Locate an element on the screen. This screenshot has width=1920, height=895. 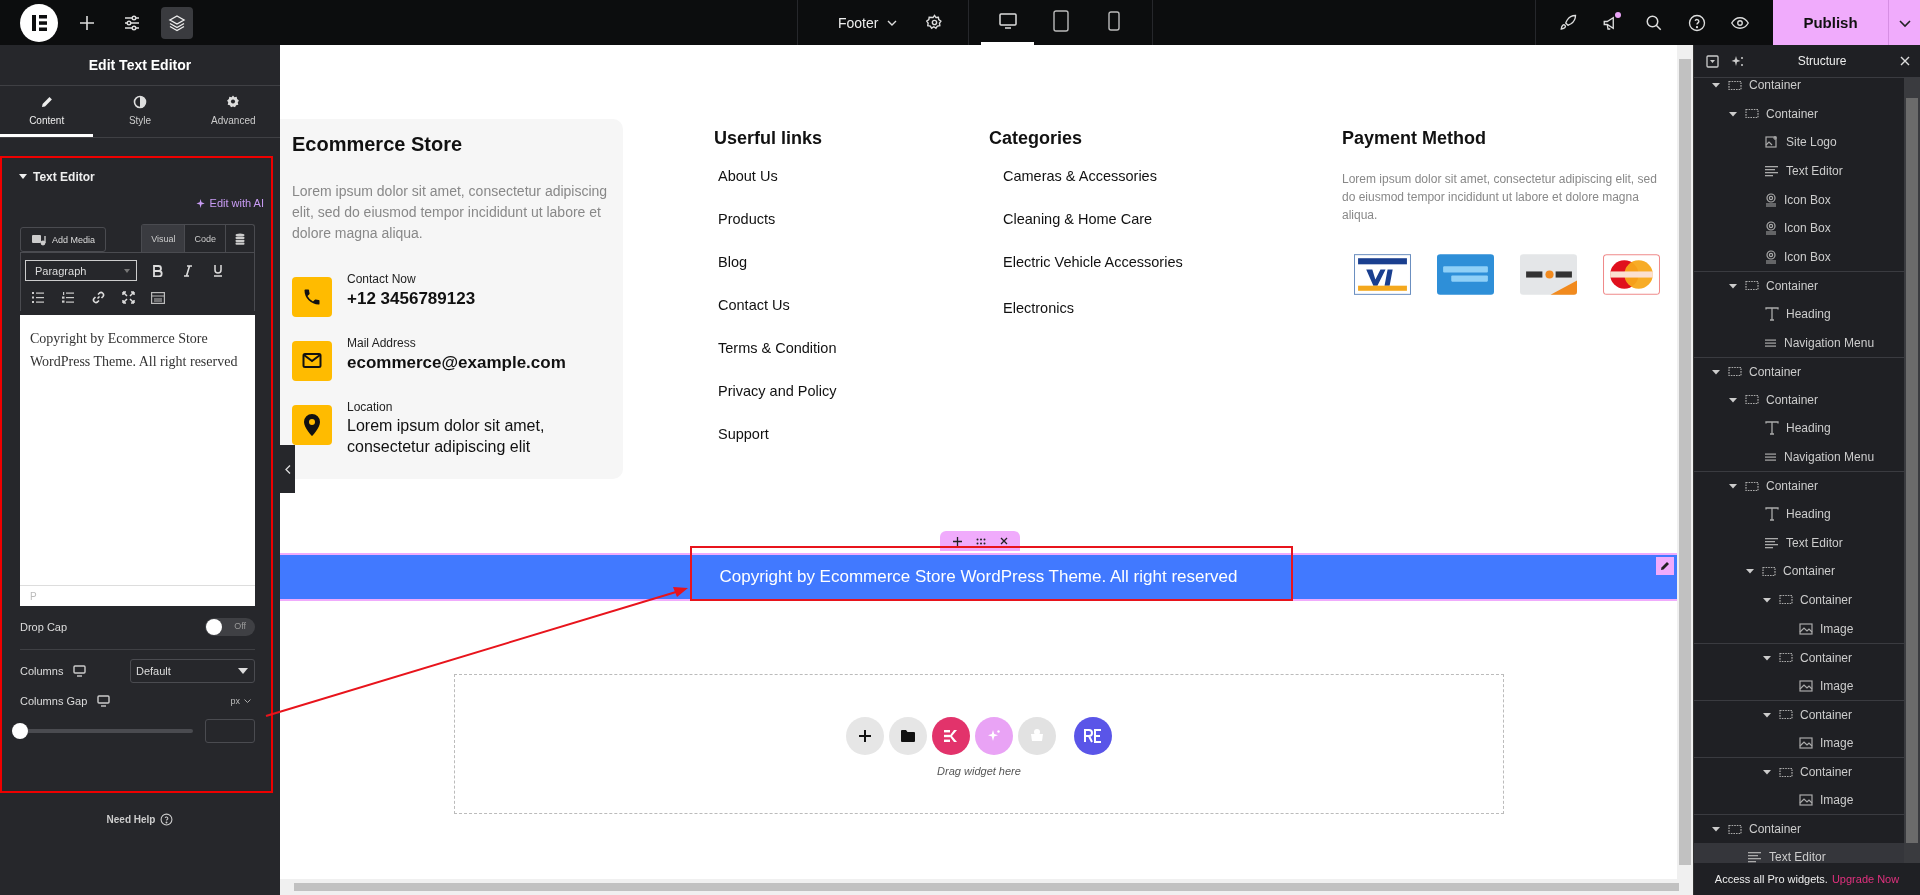
unit-dropdown: px is located at coordinates (240, 701).